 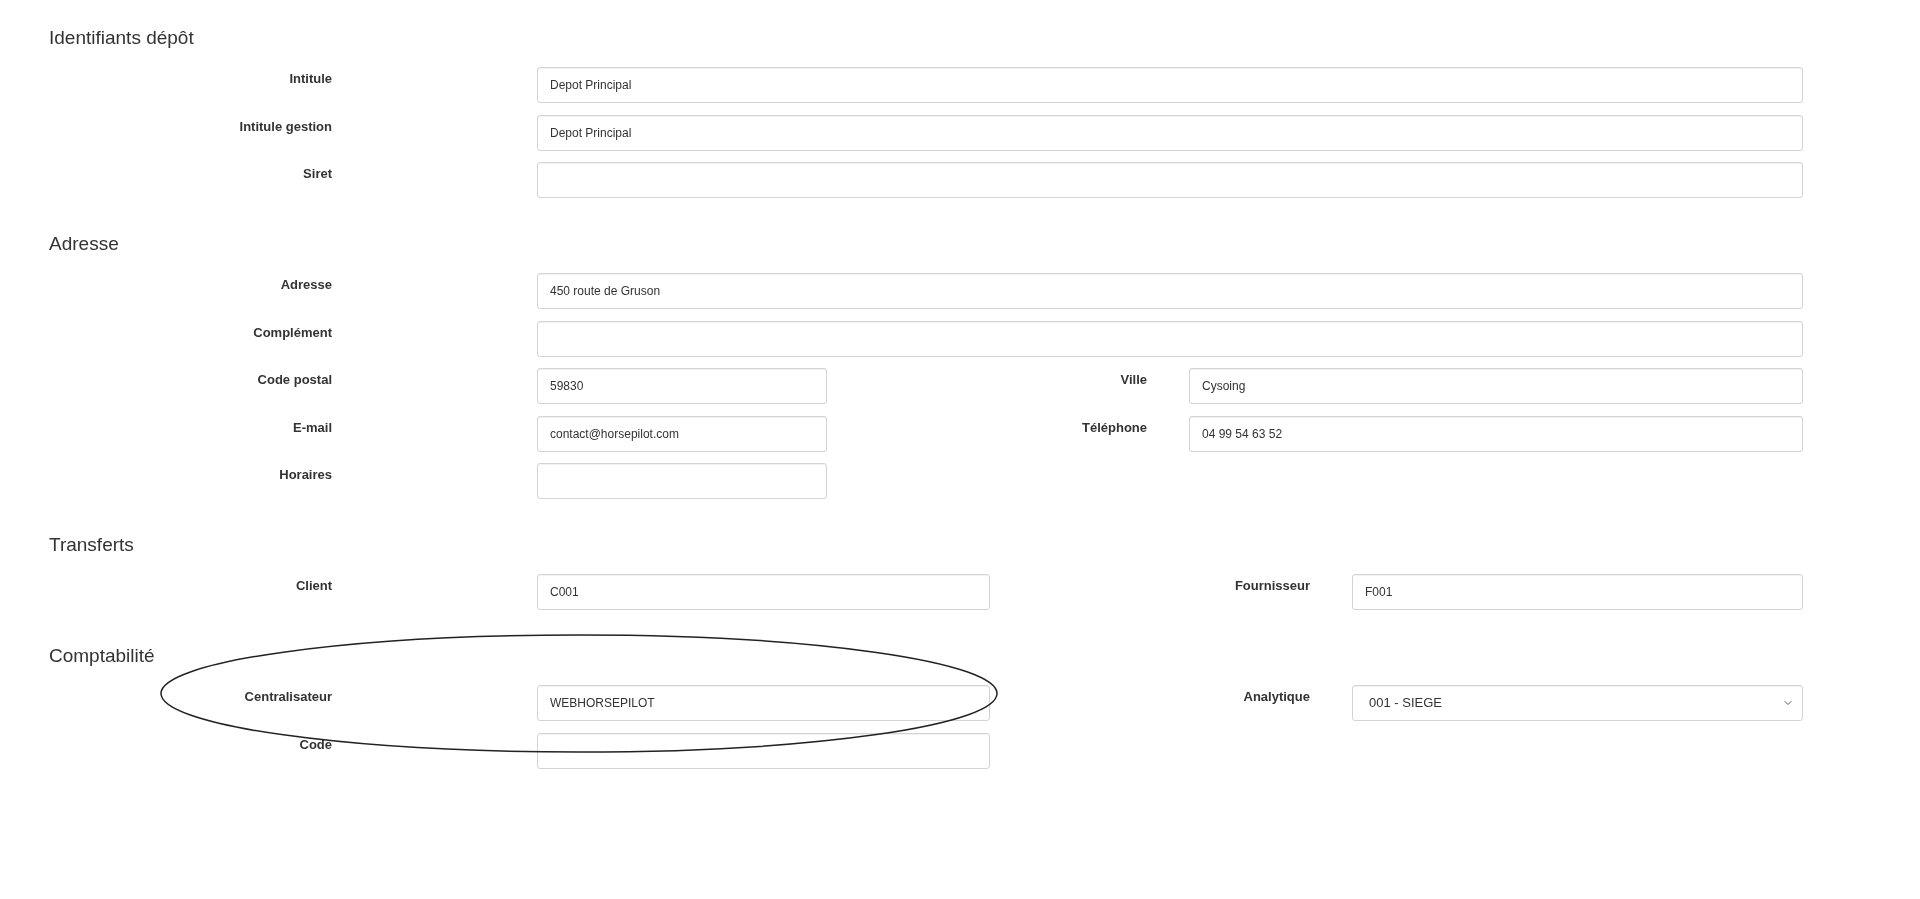 I want to click on section-heading: Adresse, so click(x=84, y=243).